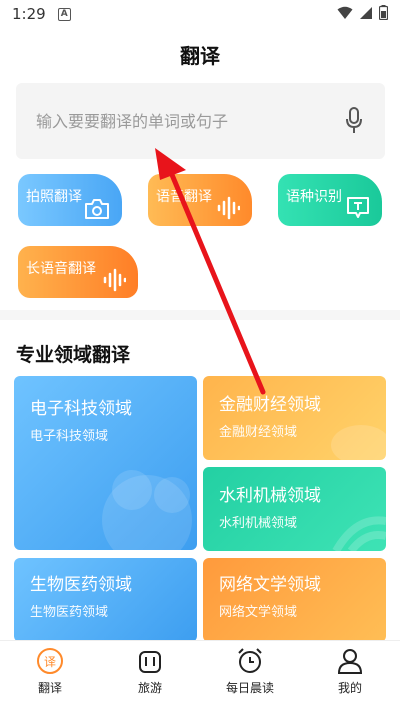  Describe the element at coordinates (147, 510) in the screenshot. I see `cloud-decoration-icon` at that location.